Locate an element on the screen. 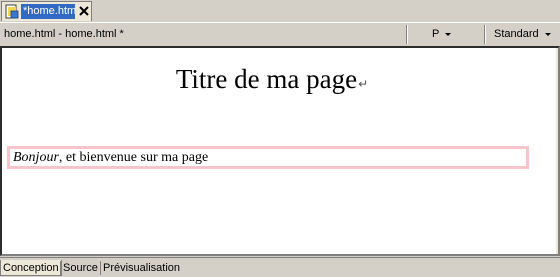 The height and width of the screenshot is (277, 560). style-dropdown: Standard is located at coordinates (522, 34).